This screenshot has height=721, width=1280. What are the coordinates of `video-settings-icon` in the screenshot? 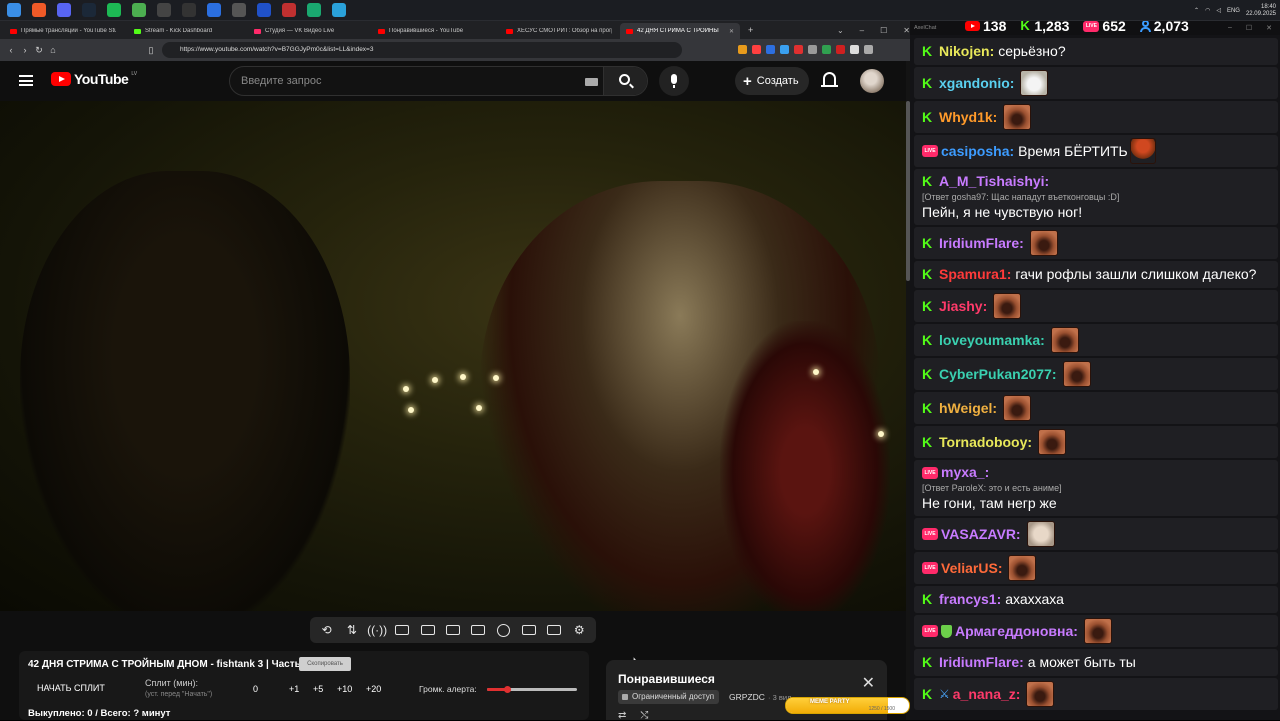 It's located at (402, 630).